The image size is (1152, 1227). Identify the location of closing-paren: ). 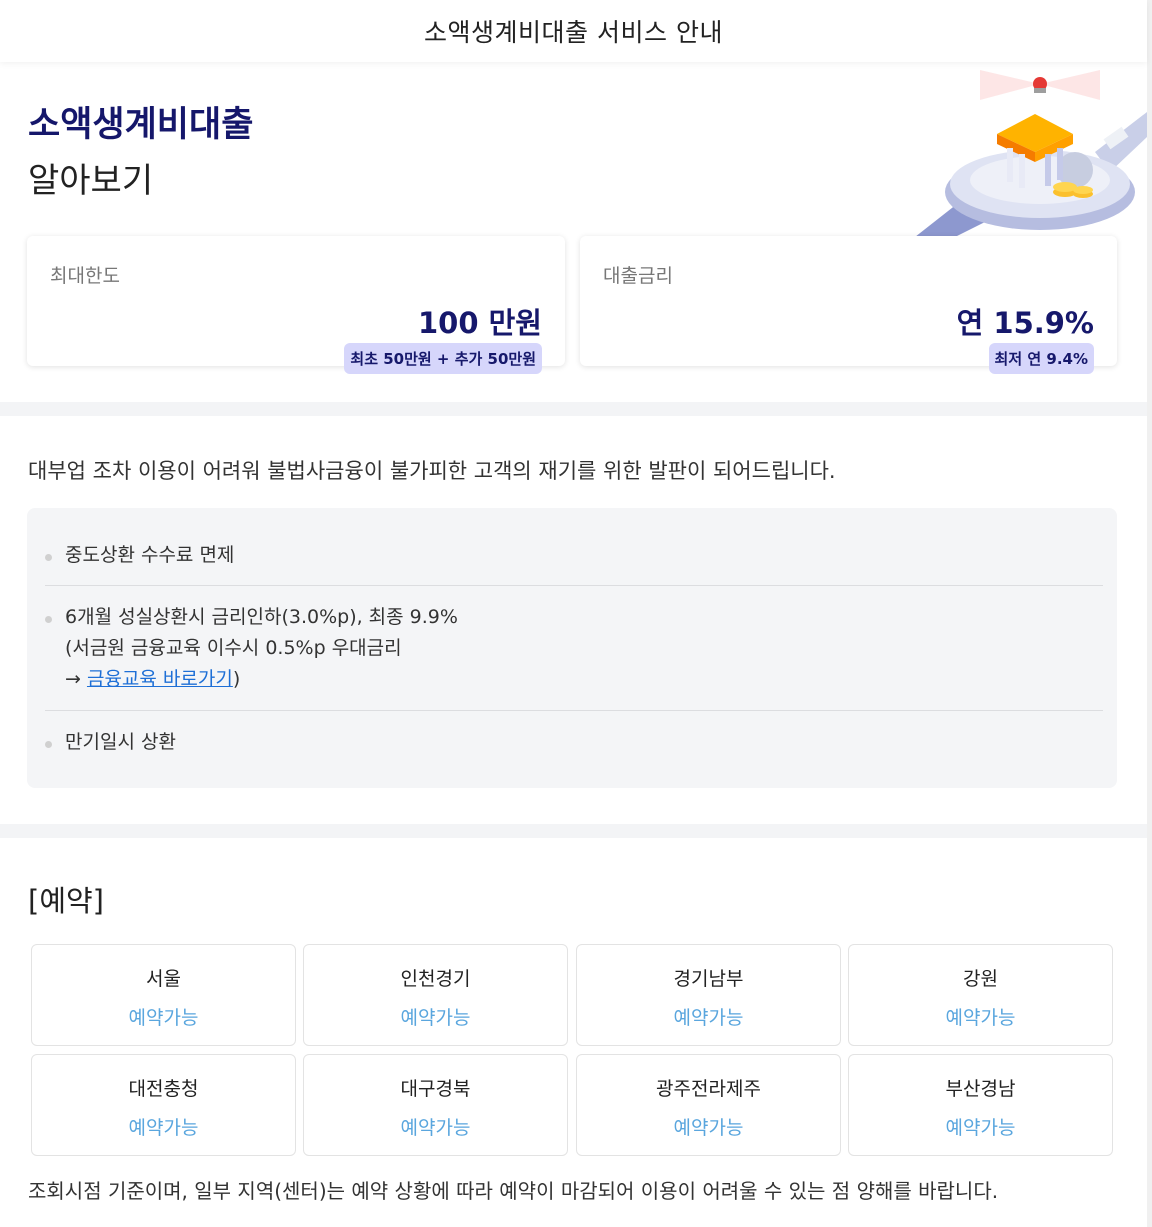
(236, 679).